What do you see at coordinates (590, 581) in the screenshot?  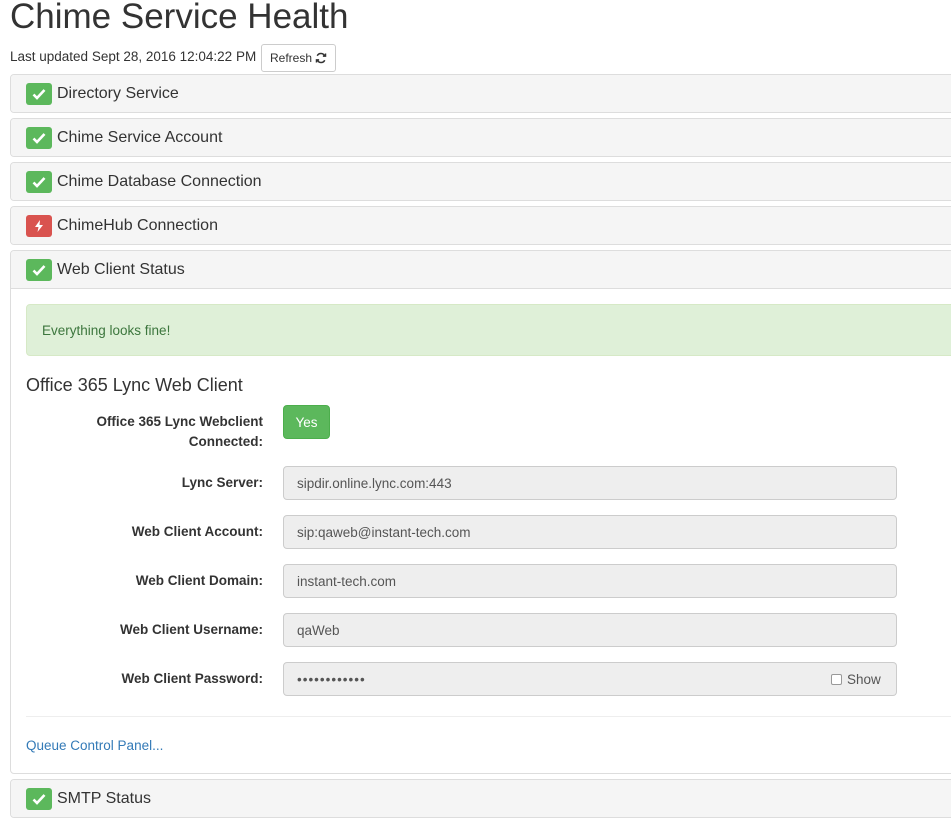 I see `web-client-domain-field: instant-tech.com` at bounding box center [590, 581].